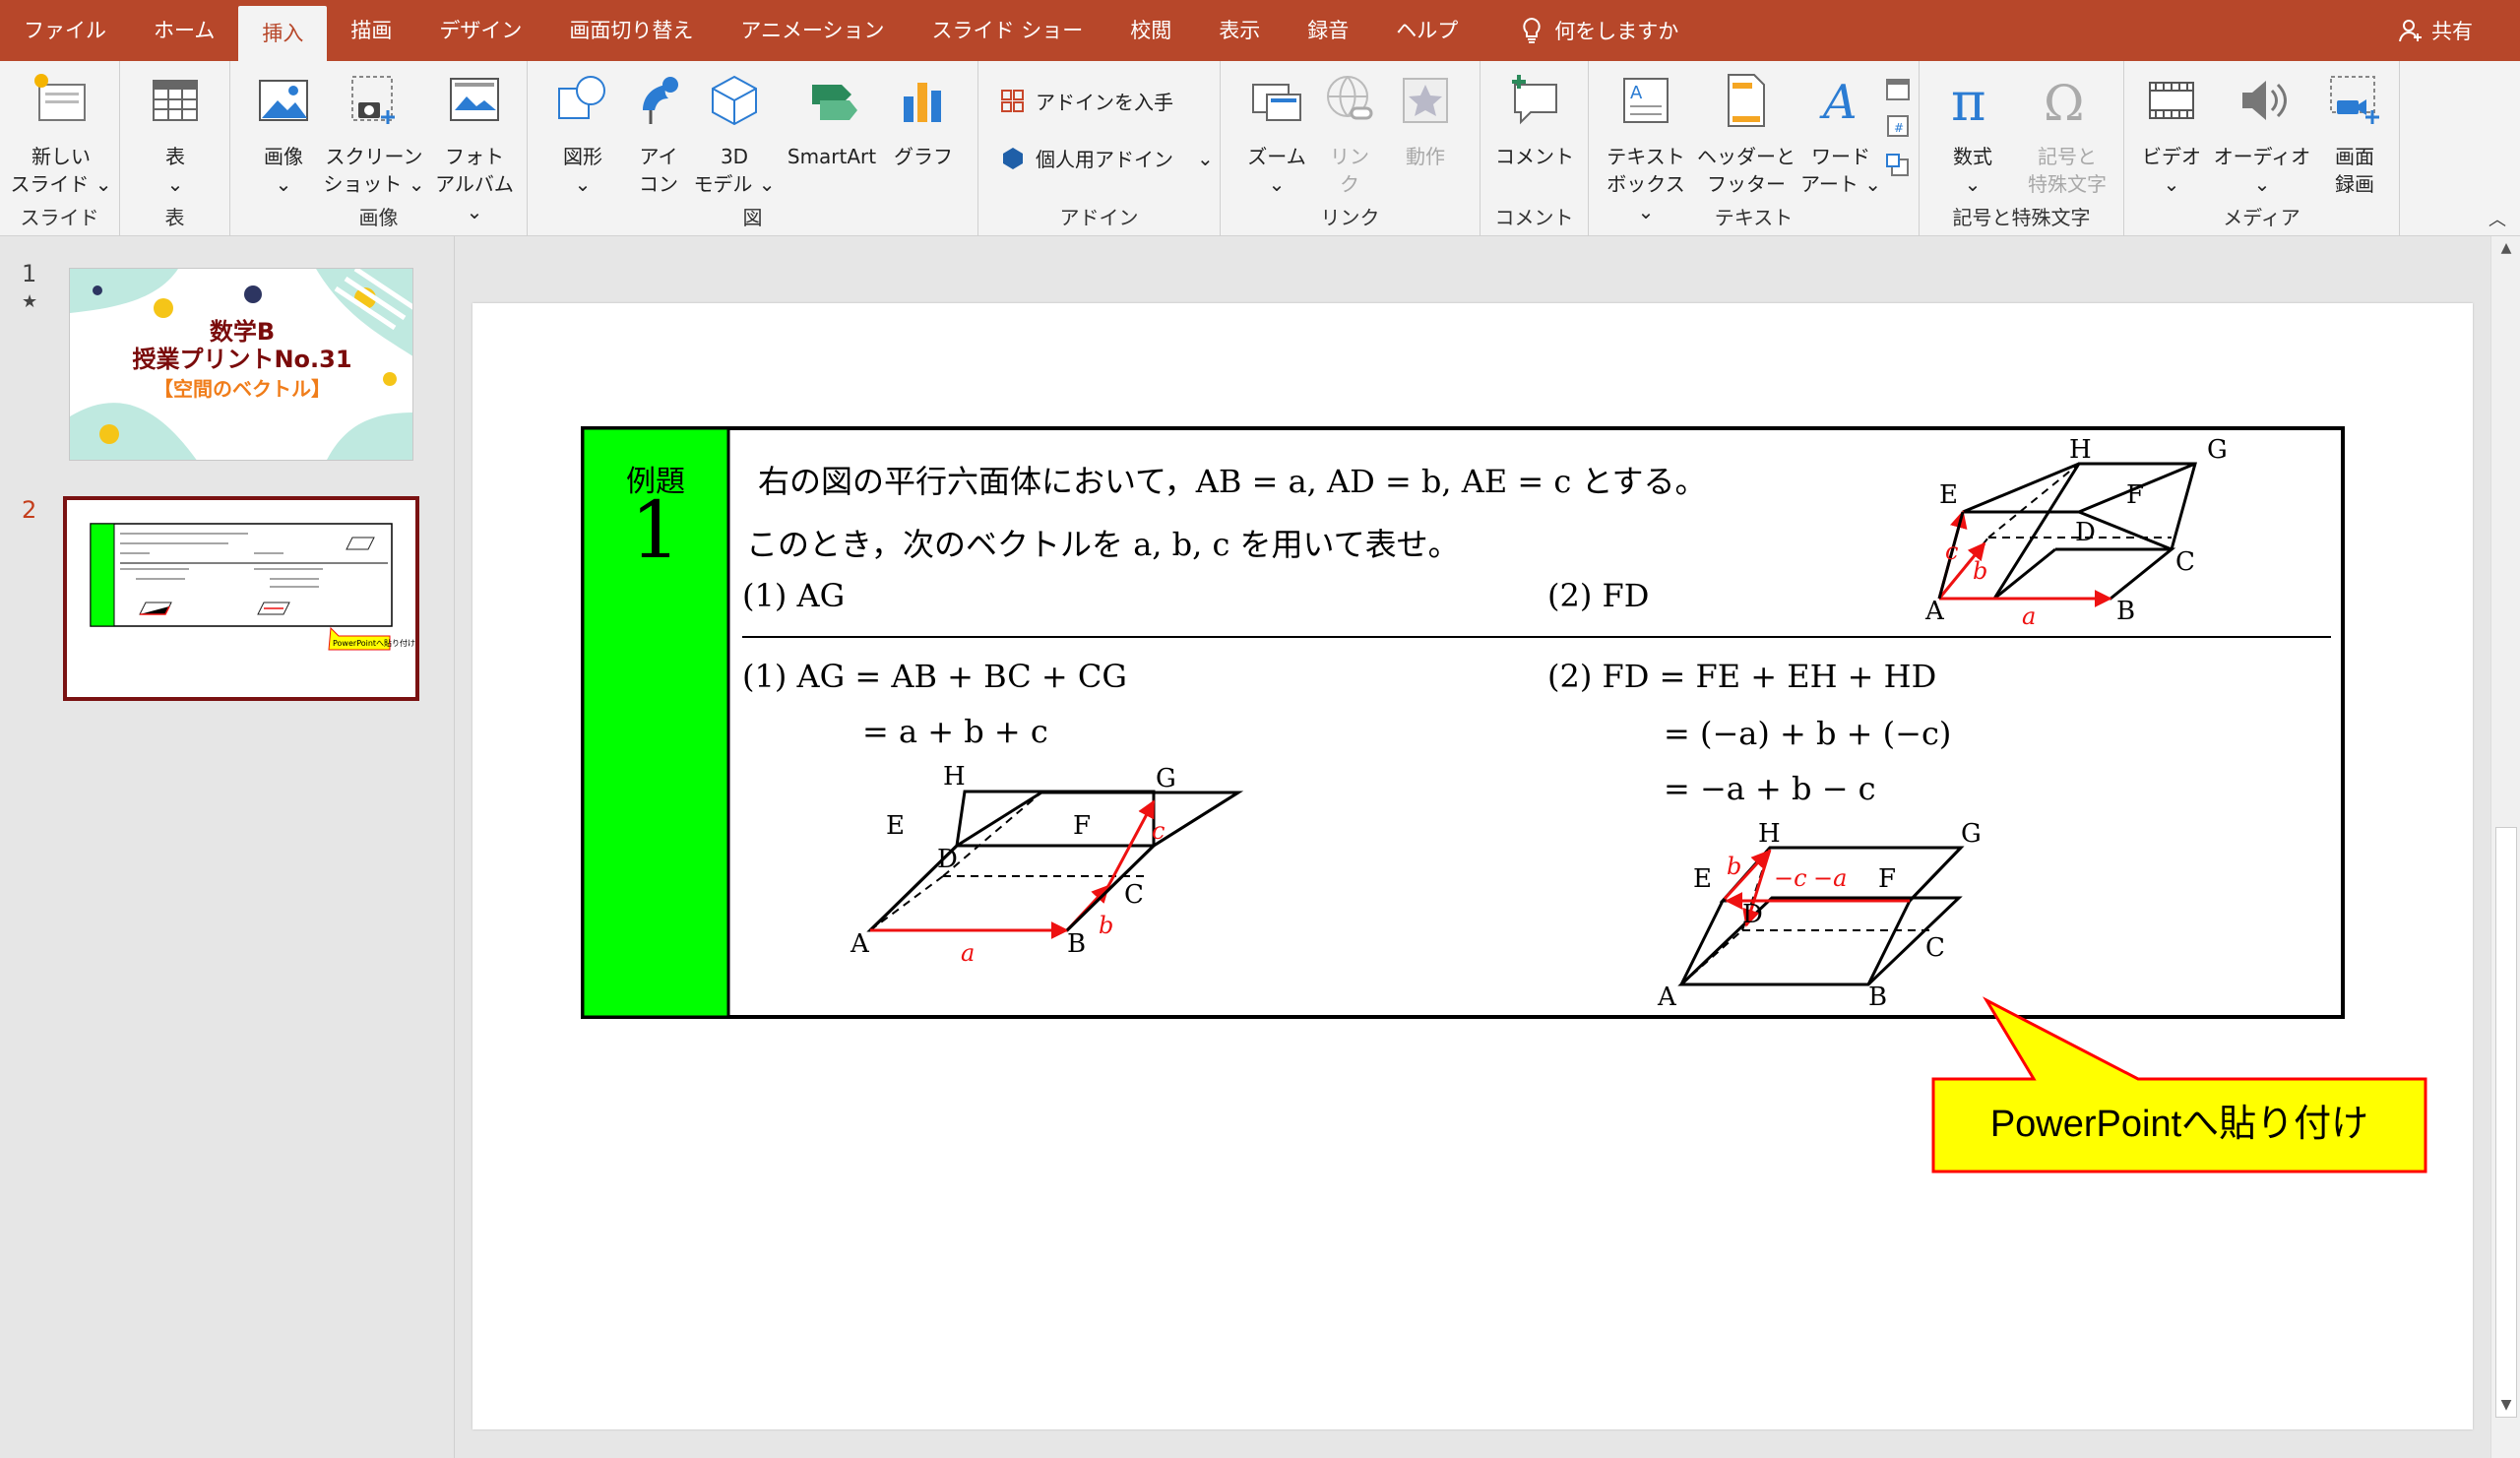 The height and width of the screenshot is (1458, 2520). Describe the element at coordinates (1830, 878) in the screenshot. I see `a2-vec-minus-a: −a` at that location.